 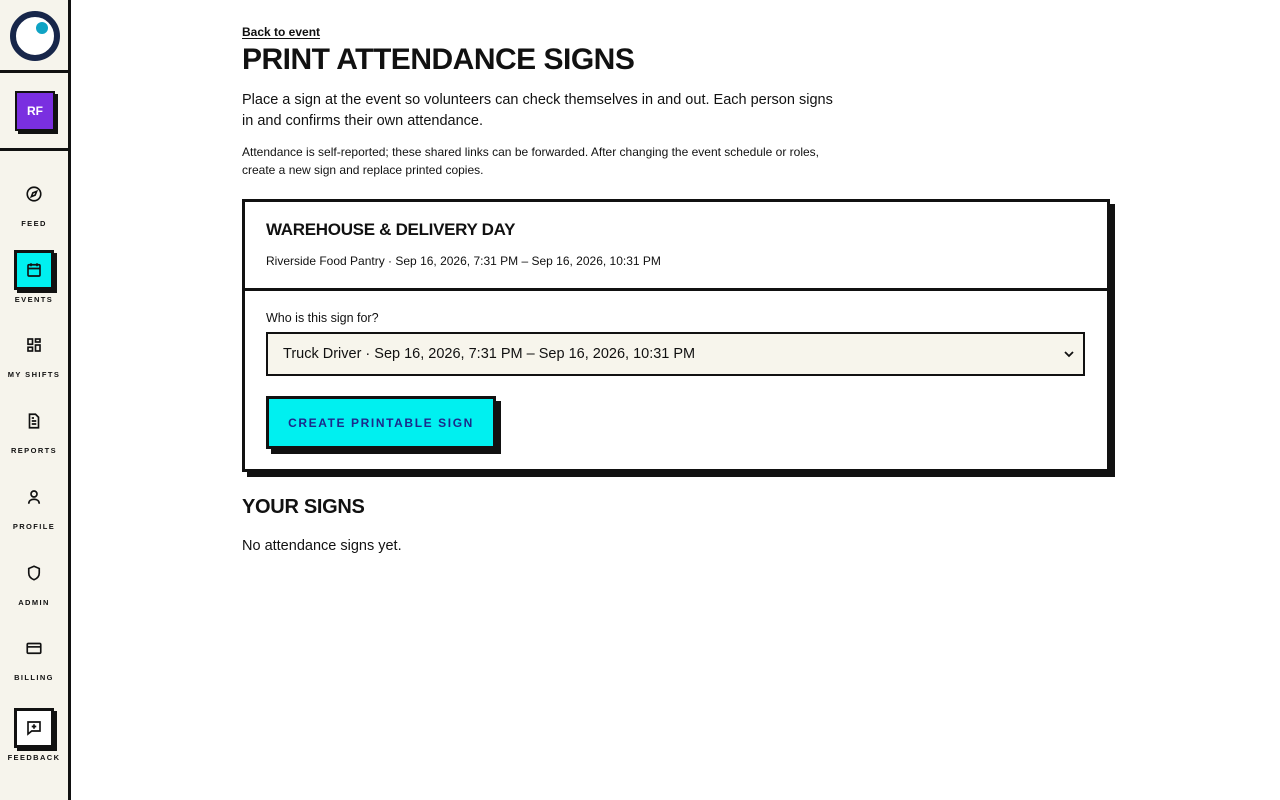 What do you see at coordinates (35, 400) in the screenshot?
I see `sidebar: RF FEED EVENTS MY SHIFTS REPORTS PROFILE` at bounding box center [35, 400].